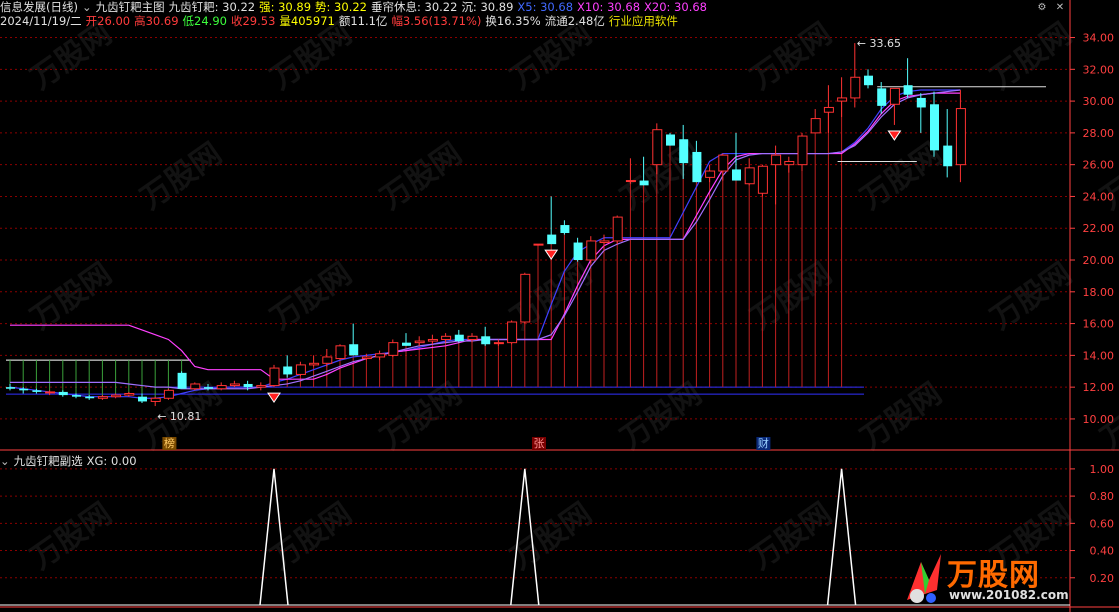 The image size is (1119, 612). I want to click on line2-item-2: 高30.69, so click(156, 21).